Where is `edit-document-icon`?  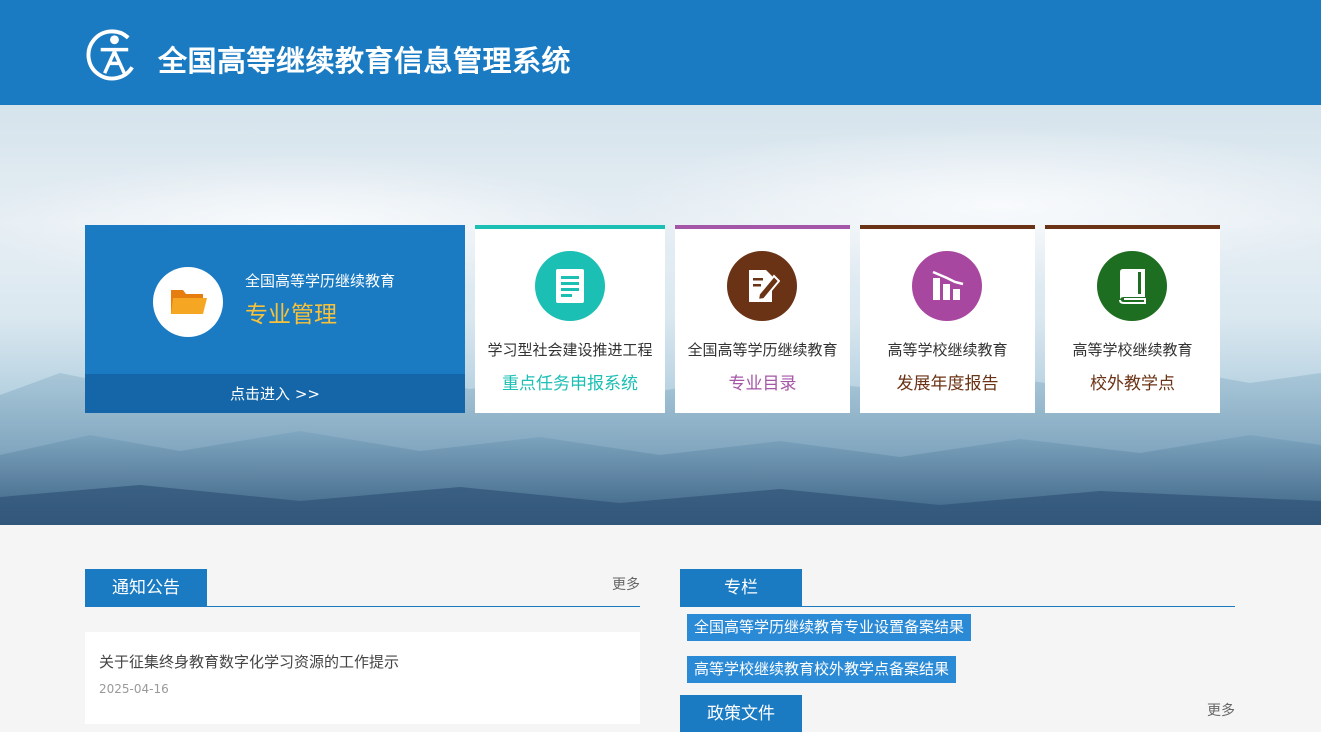
edit-document-icon is located at coordinates (764, 286).